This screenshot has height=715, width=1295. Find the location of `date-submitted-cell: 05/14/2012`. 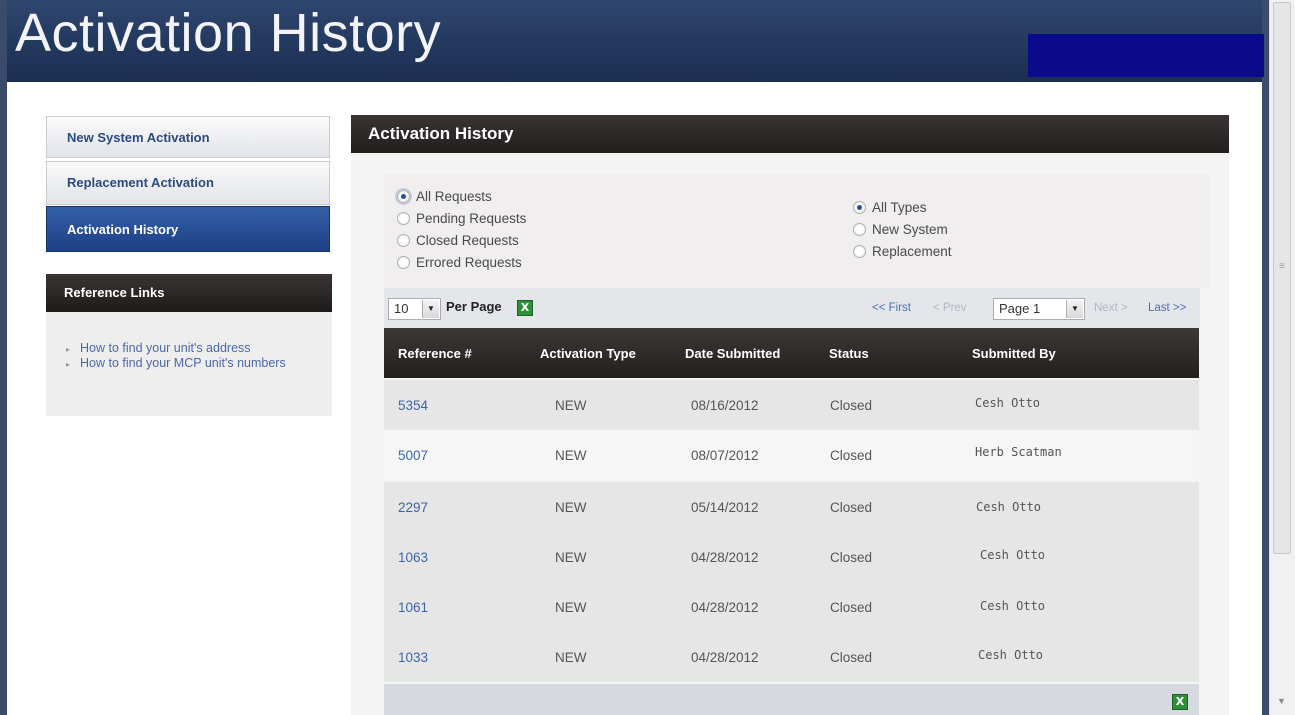

date-submitted-cell: 05/14/2012 is located at coordinates (725, 507).